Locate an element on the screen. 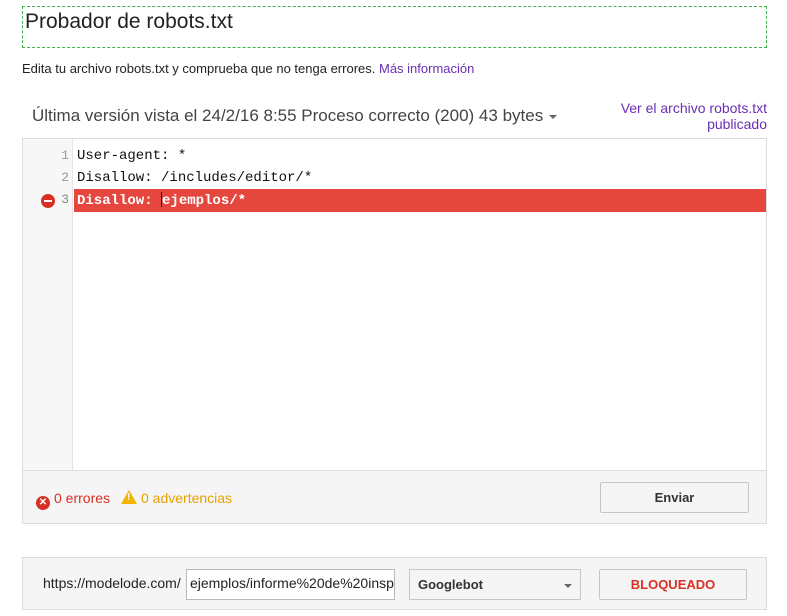  line-number: 2 is located at coordinates (65, 177).